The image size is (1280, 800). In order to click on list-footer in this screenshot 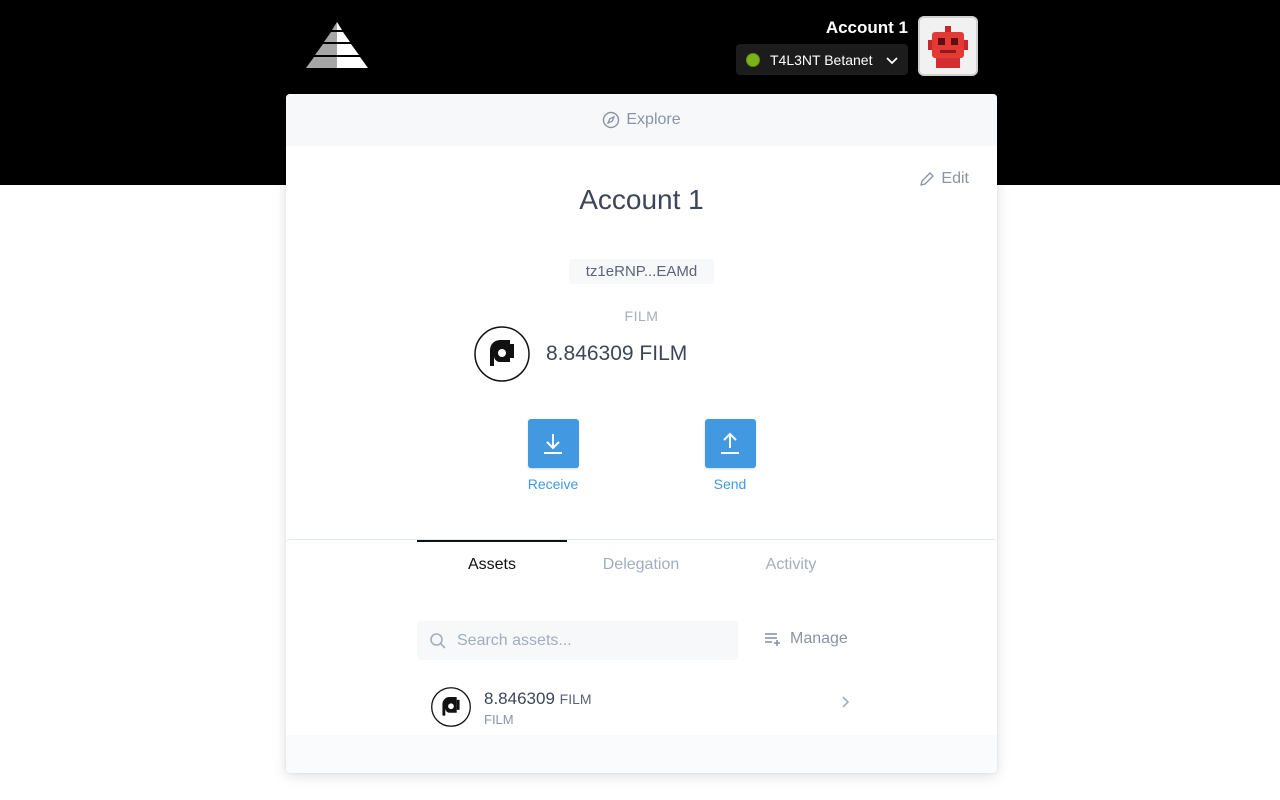, I will do `click(641, 754)`.